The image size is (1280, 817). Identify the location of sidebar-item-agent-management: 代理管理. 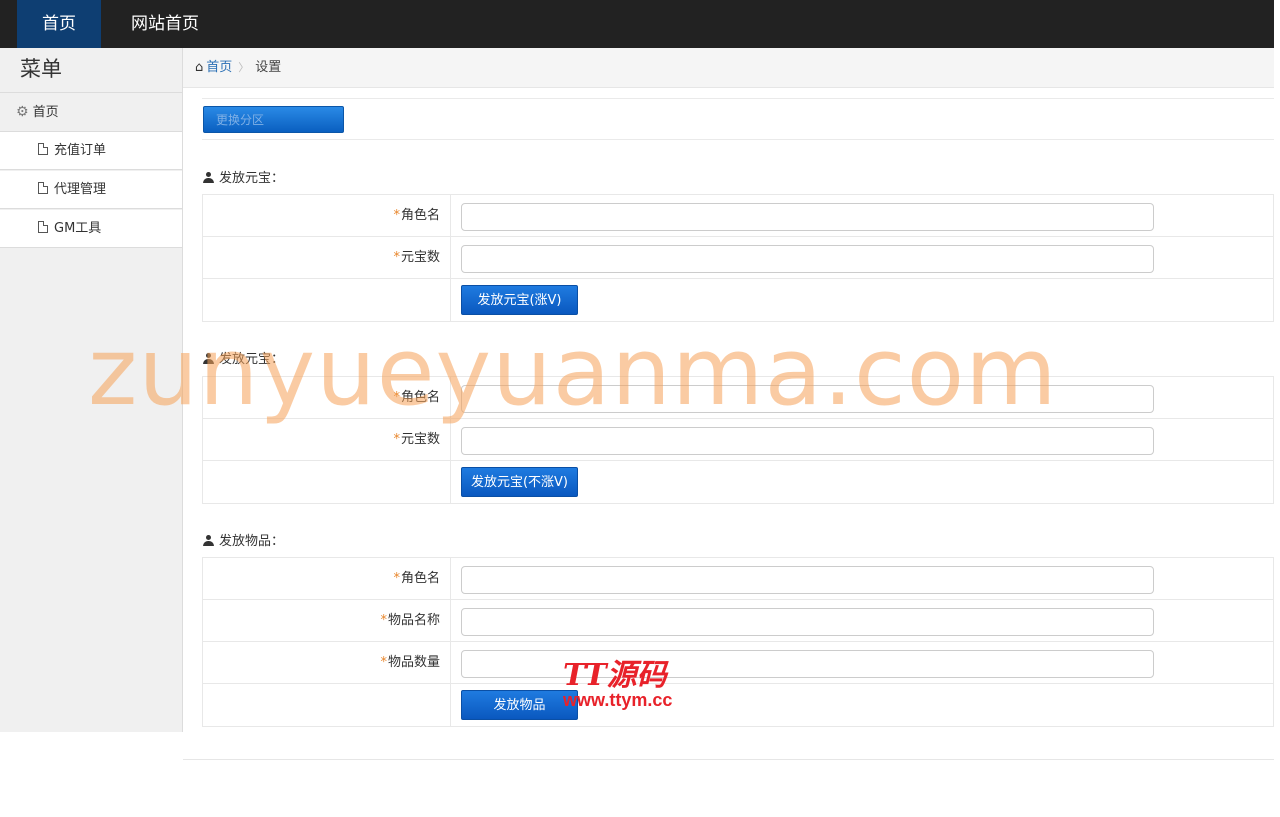
(91, 190).